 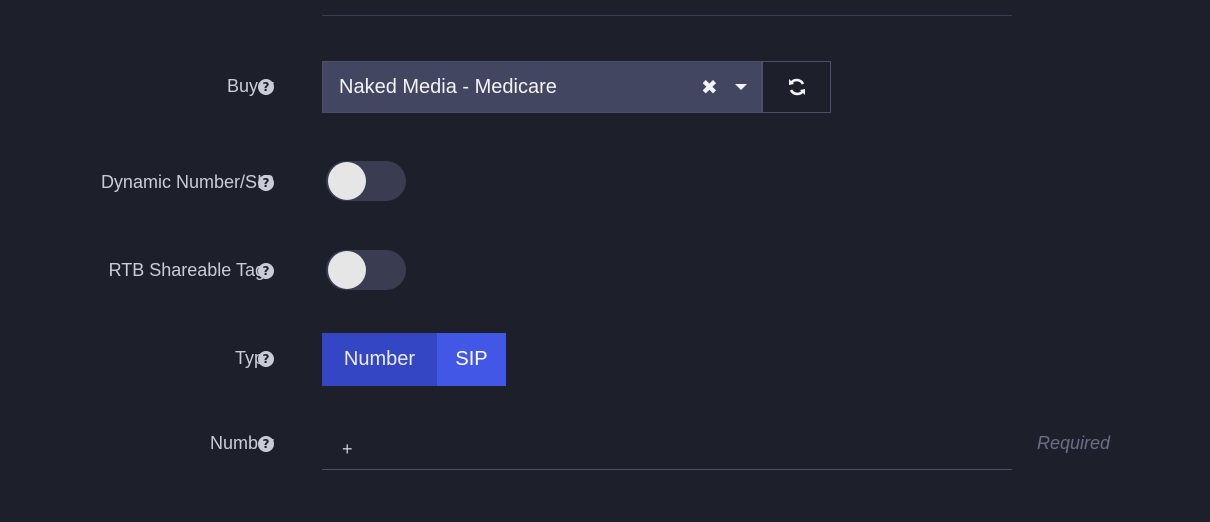 I want to click on type-option-sip: SIP, so click(x=471, y=359).